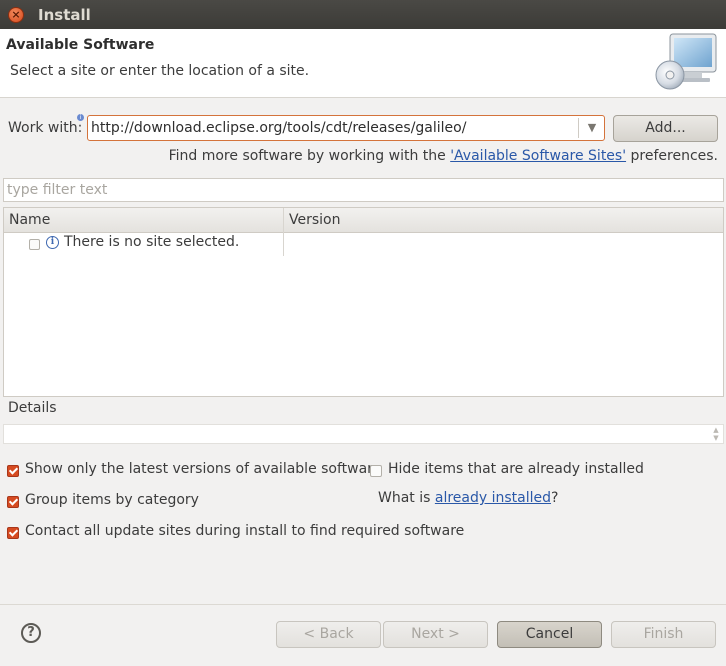 The width and height of the screenshot is (726, 666). I want to click on contact-all-sites-checkbox, so click(13, 533).